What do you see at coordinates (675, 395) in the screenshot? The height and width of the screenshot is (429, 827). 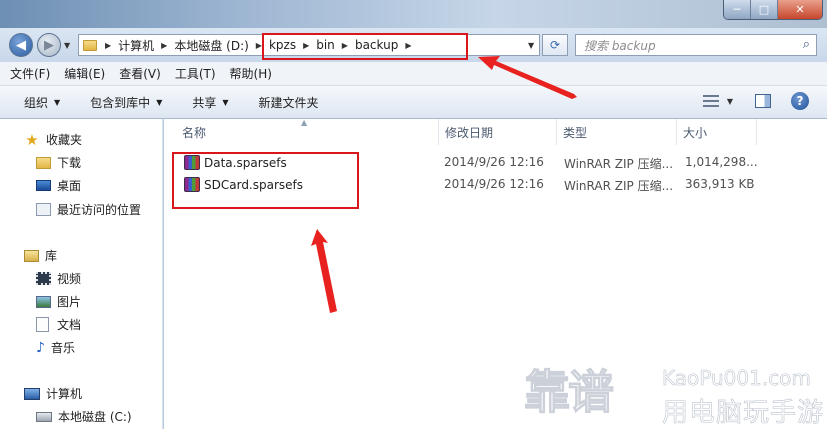 I see `watermark: 靠谱 KaoPu001.com 用电脑玩手游` at bounding box center [675, 395].